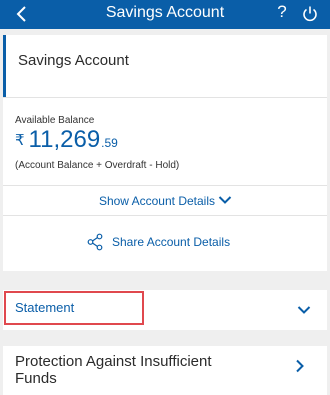 This screenshot has width=330, height=395. I want to click on chevron-right-icon, so click(300, 366).